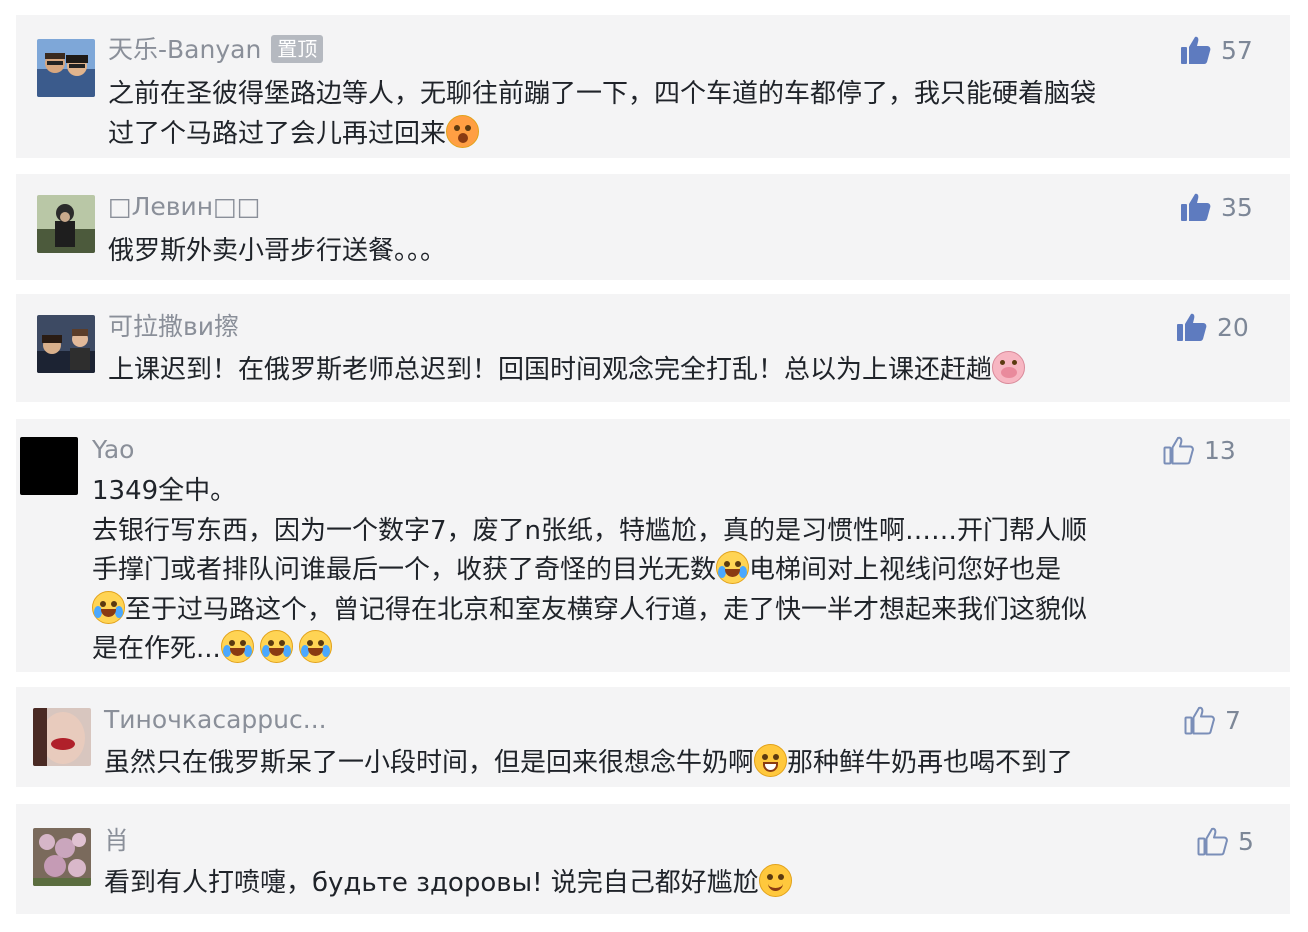  I want to click on comment-line: 上课迟到！在俄罗斯老师总迟到！回国时间观念完全打乱！总以为上课还赶趟, so click(567, 371).